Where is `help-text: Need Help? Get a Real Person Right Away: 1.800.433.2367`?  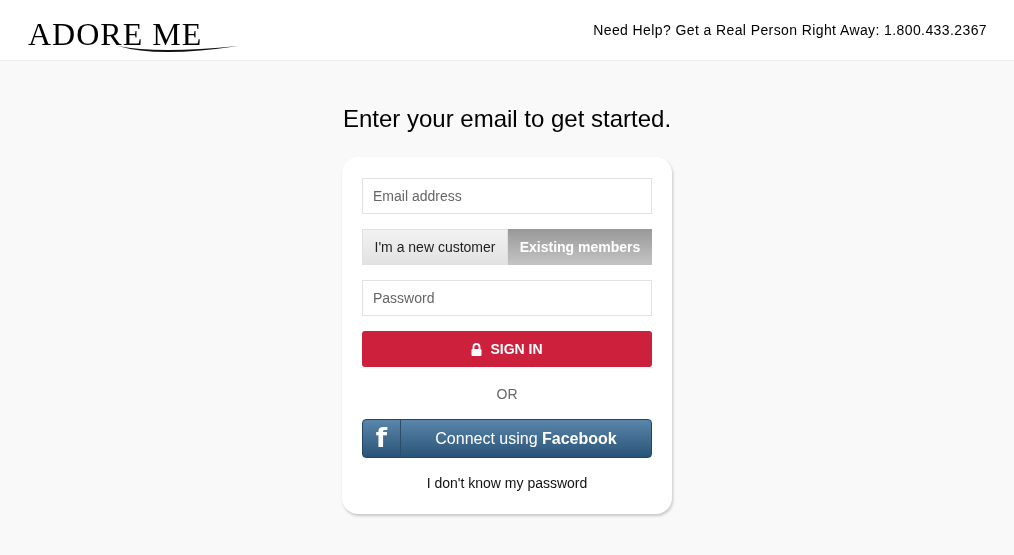
help-text: Need Help? Get a Real Person Right Away: 1.800.433.2367 is located at coordinates (790, 30).